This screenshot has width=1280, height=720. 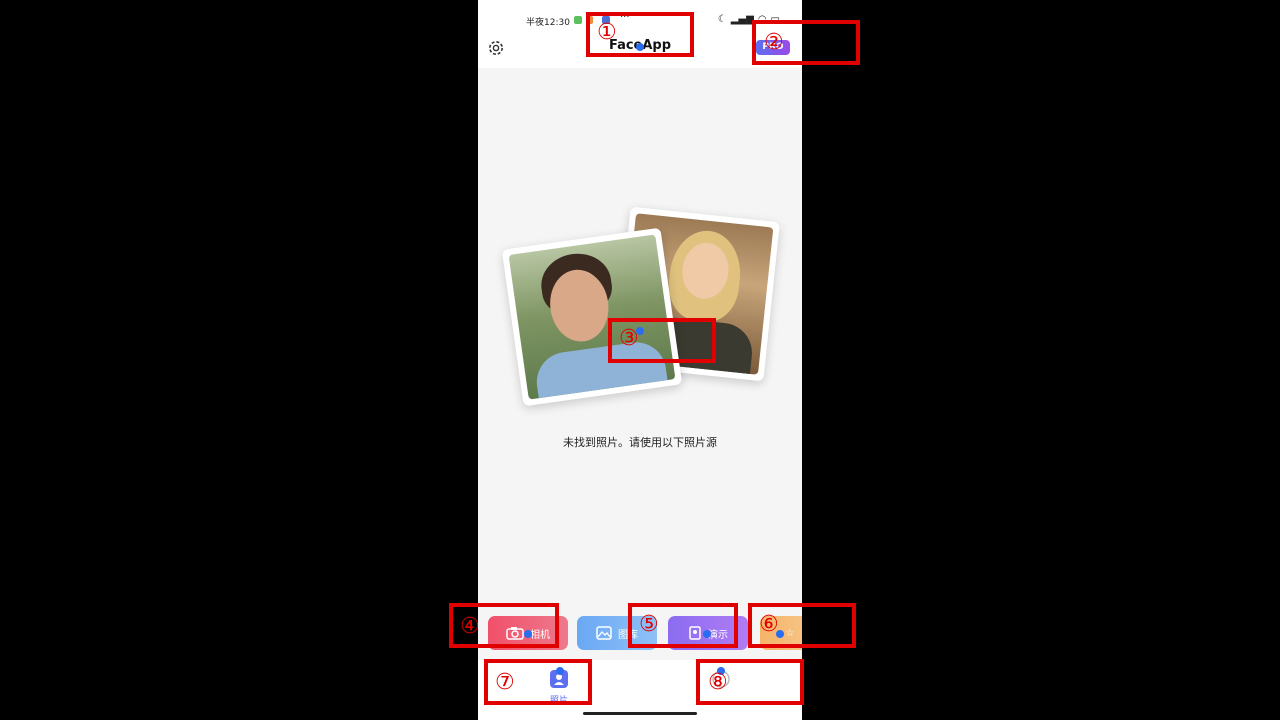 What do you see at coordinates (578, 20) in the screenshot?
I see `notification-icon` at bounding box center [578, 20].